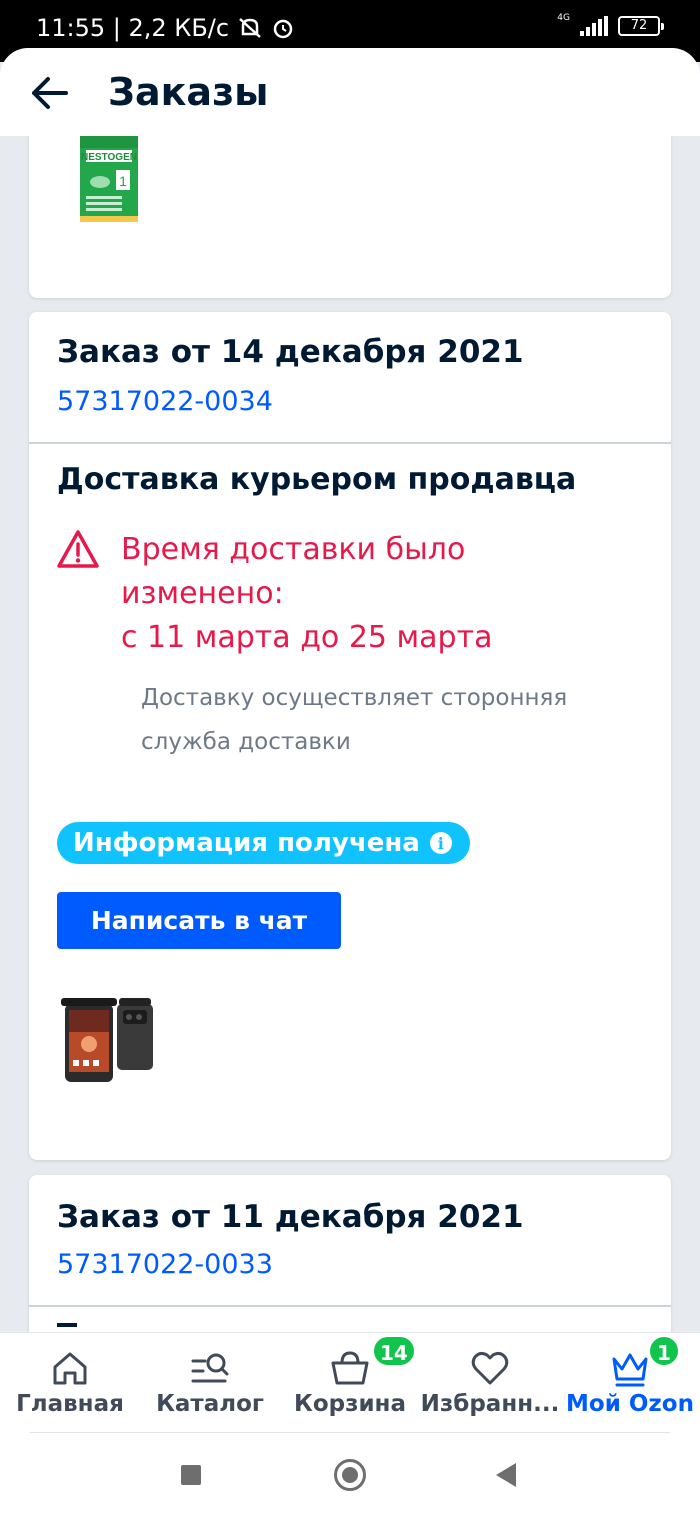  What do you see at coordinates (109, 1040) in the screenshot?
I see `product-image` at bounding box center [109, 1040].